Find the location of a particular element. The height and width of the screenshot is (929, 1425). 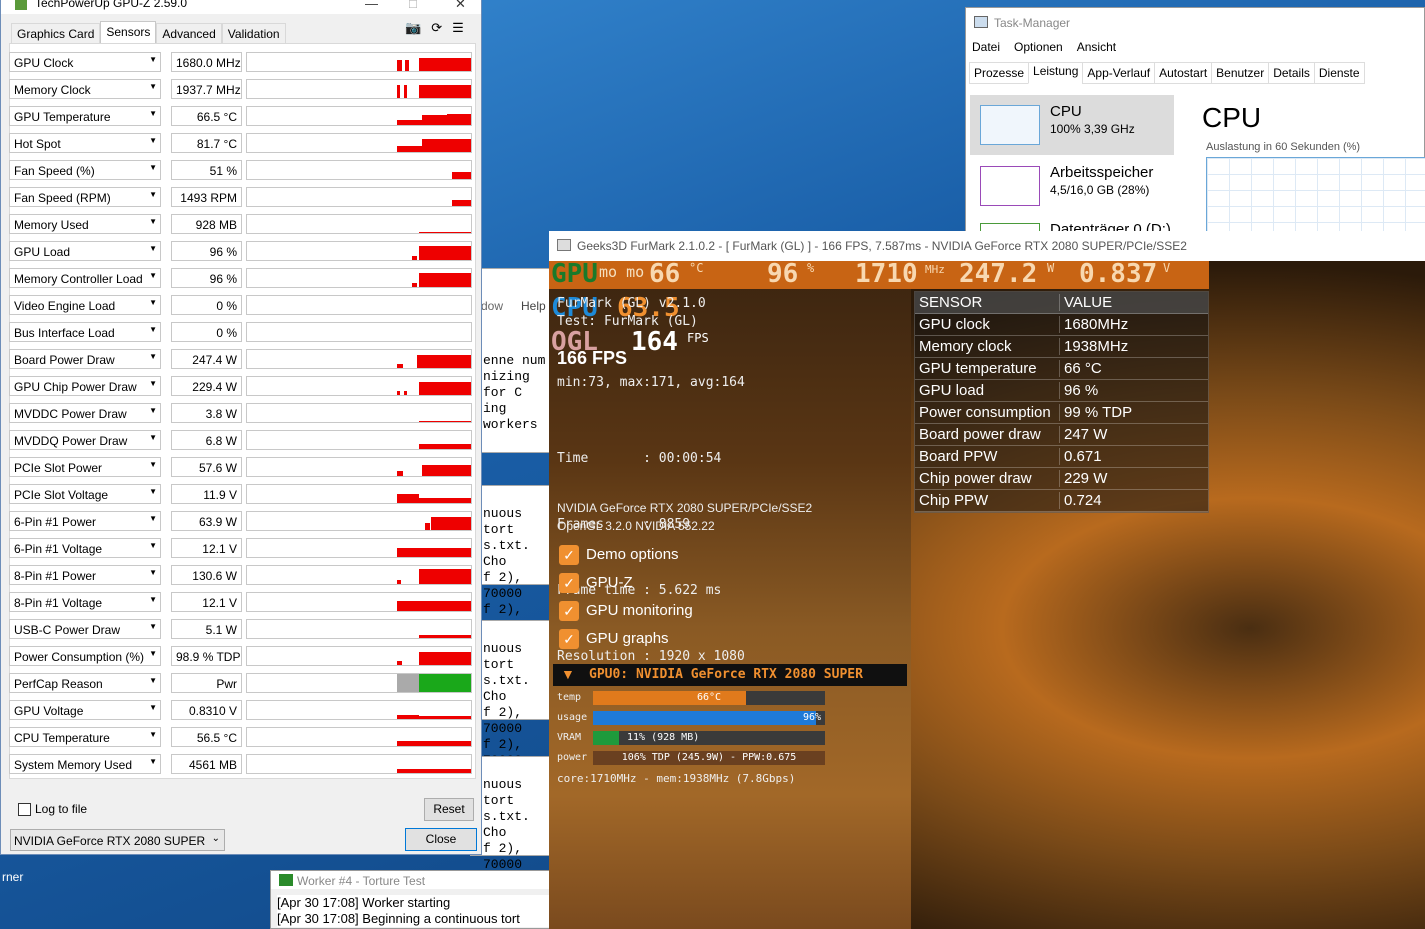

sensor-name-dropdown: GPU Clock ▼ is located at coordinates (85, 62).